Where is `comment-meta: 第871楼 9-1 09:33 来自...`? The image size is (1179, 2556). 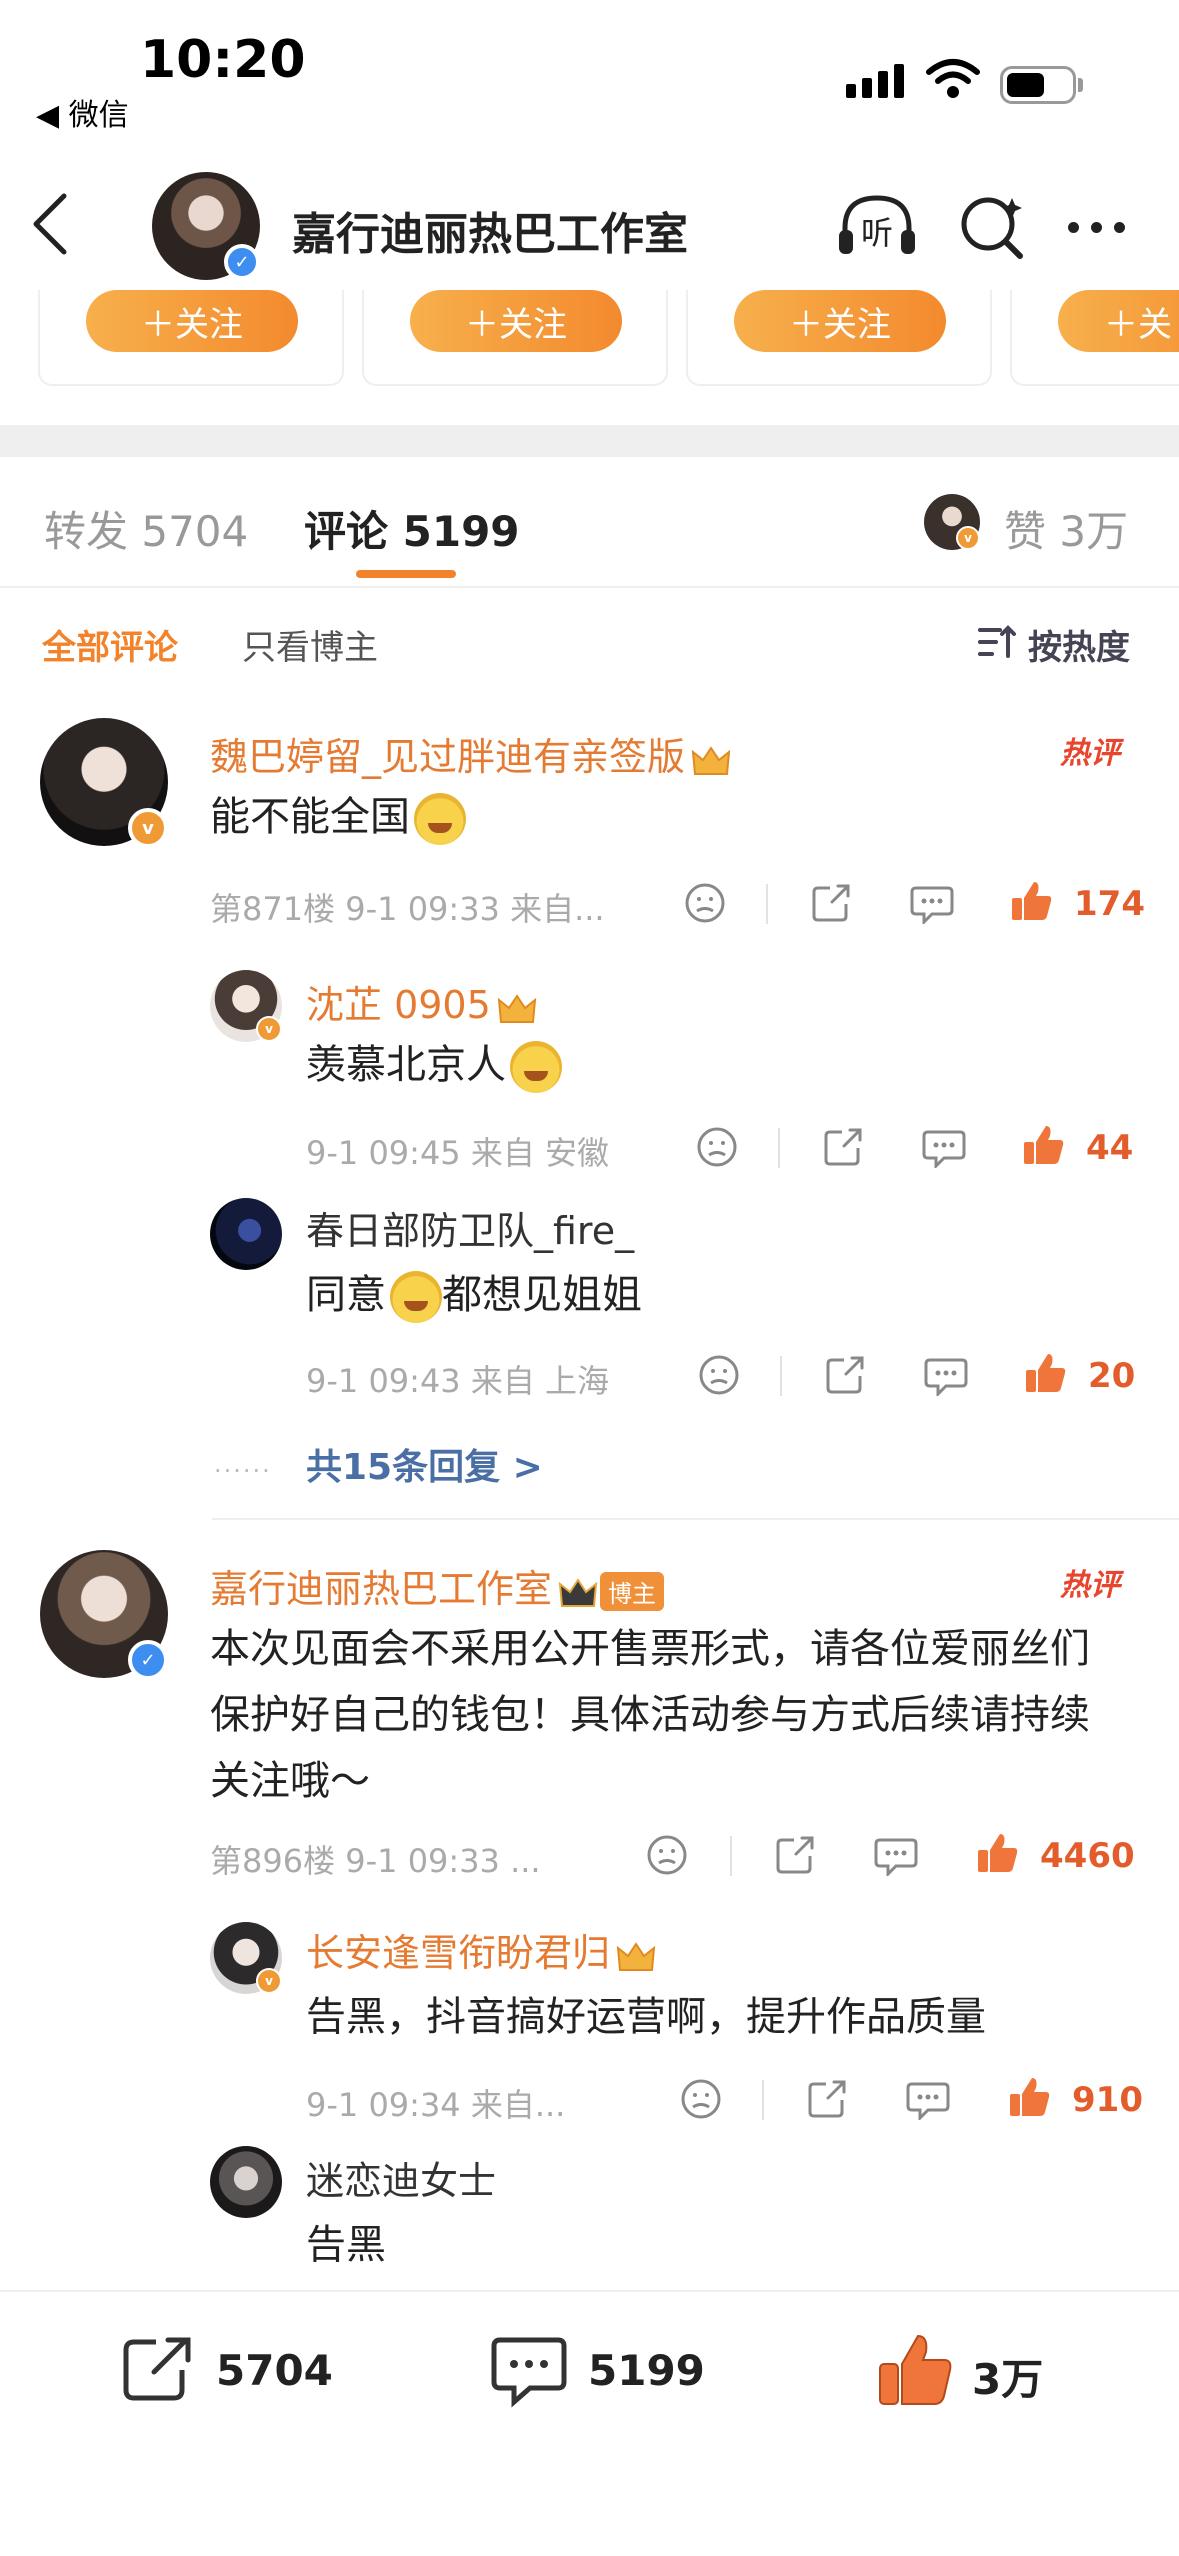 comment-meta: 第871楼 9-1 09:33 来自... is located at coordinates (407, 909).